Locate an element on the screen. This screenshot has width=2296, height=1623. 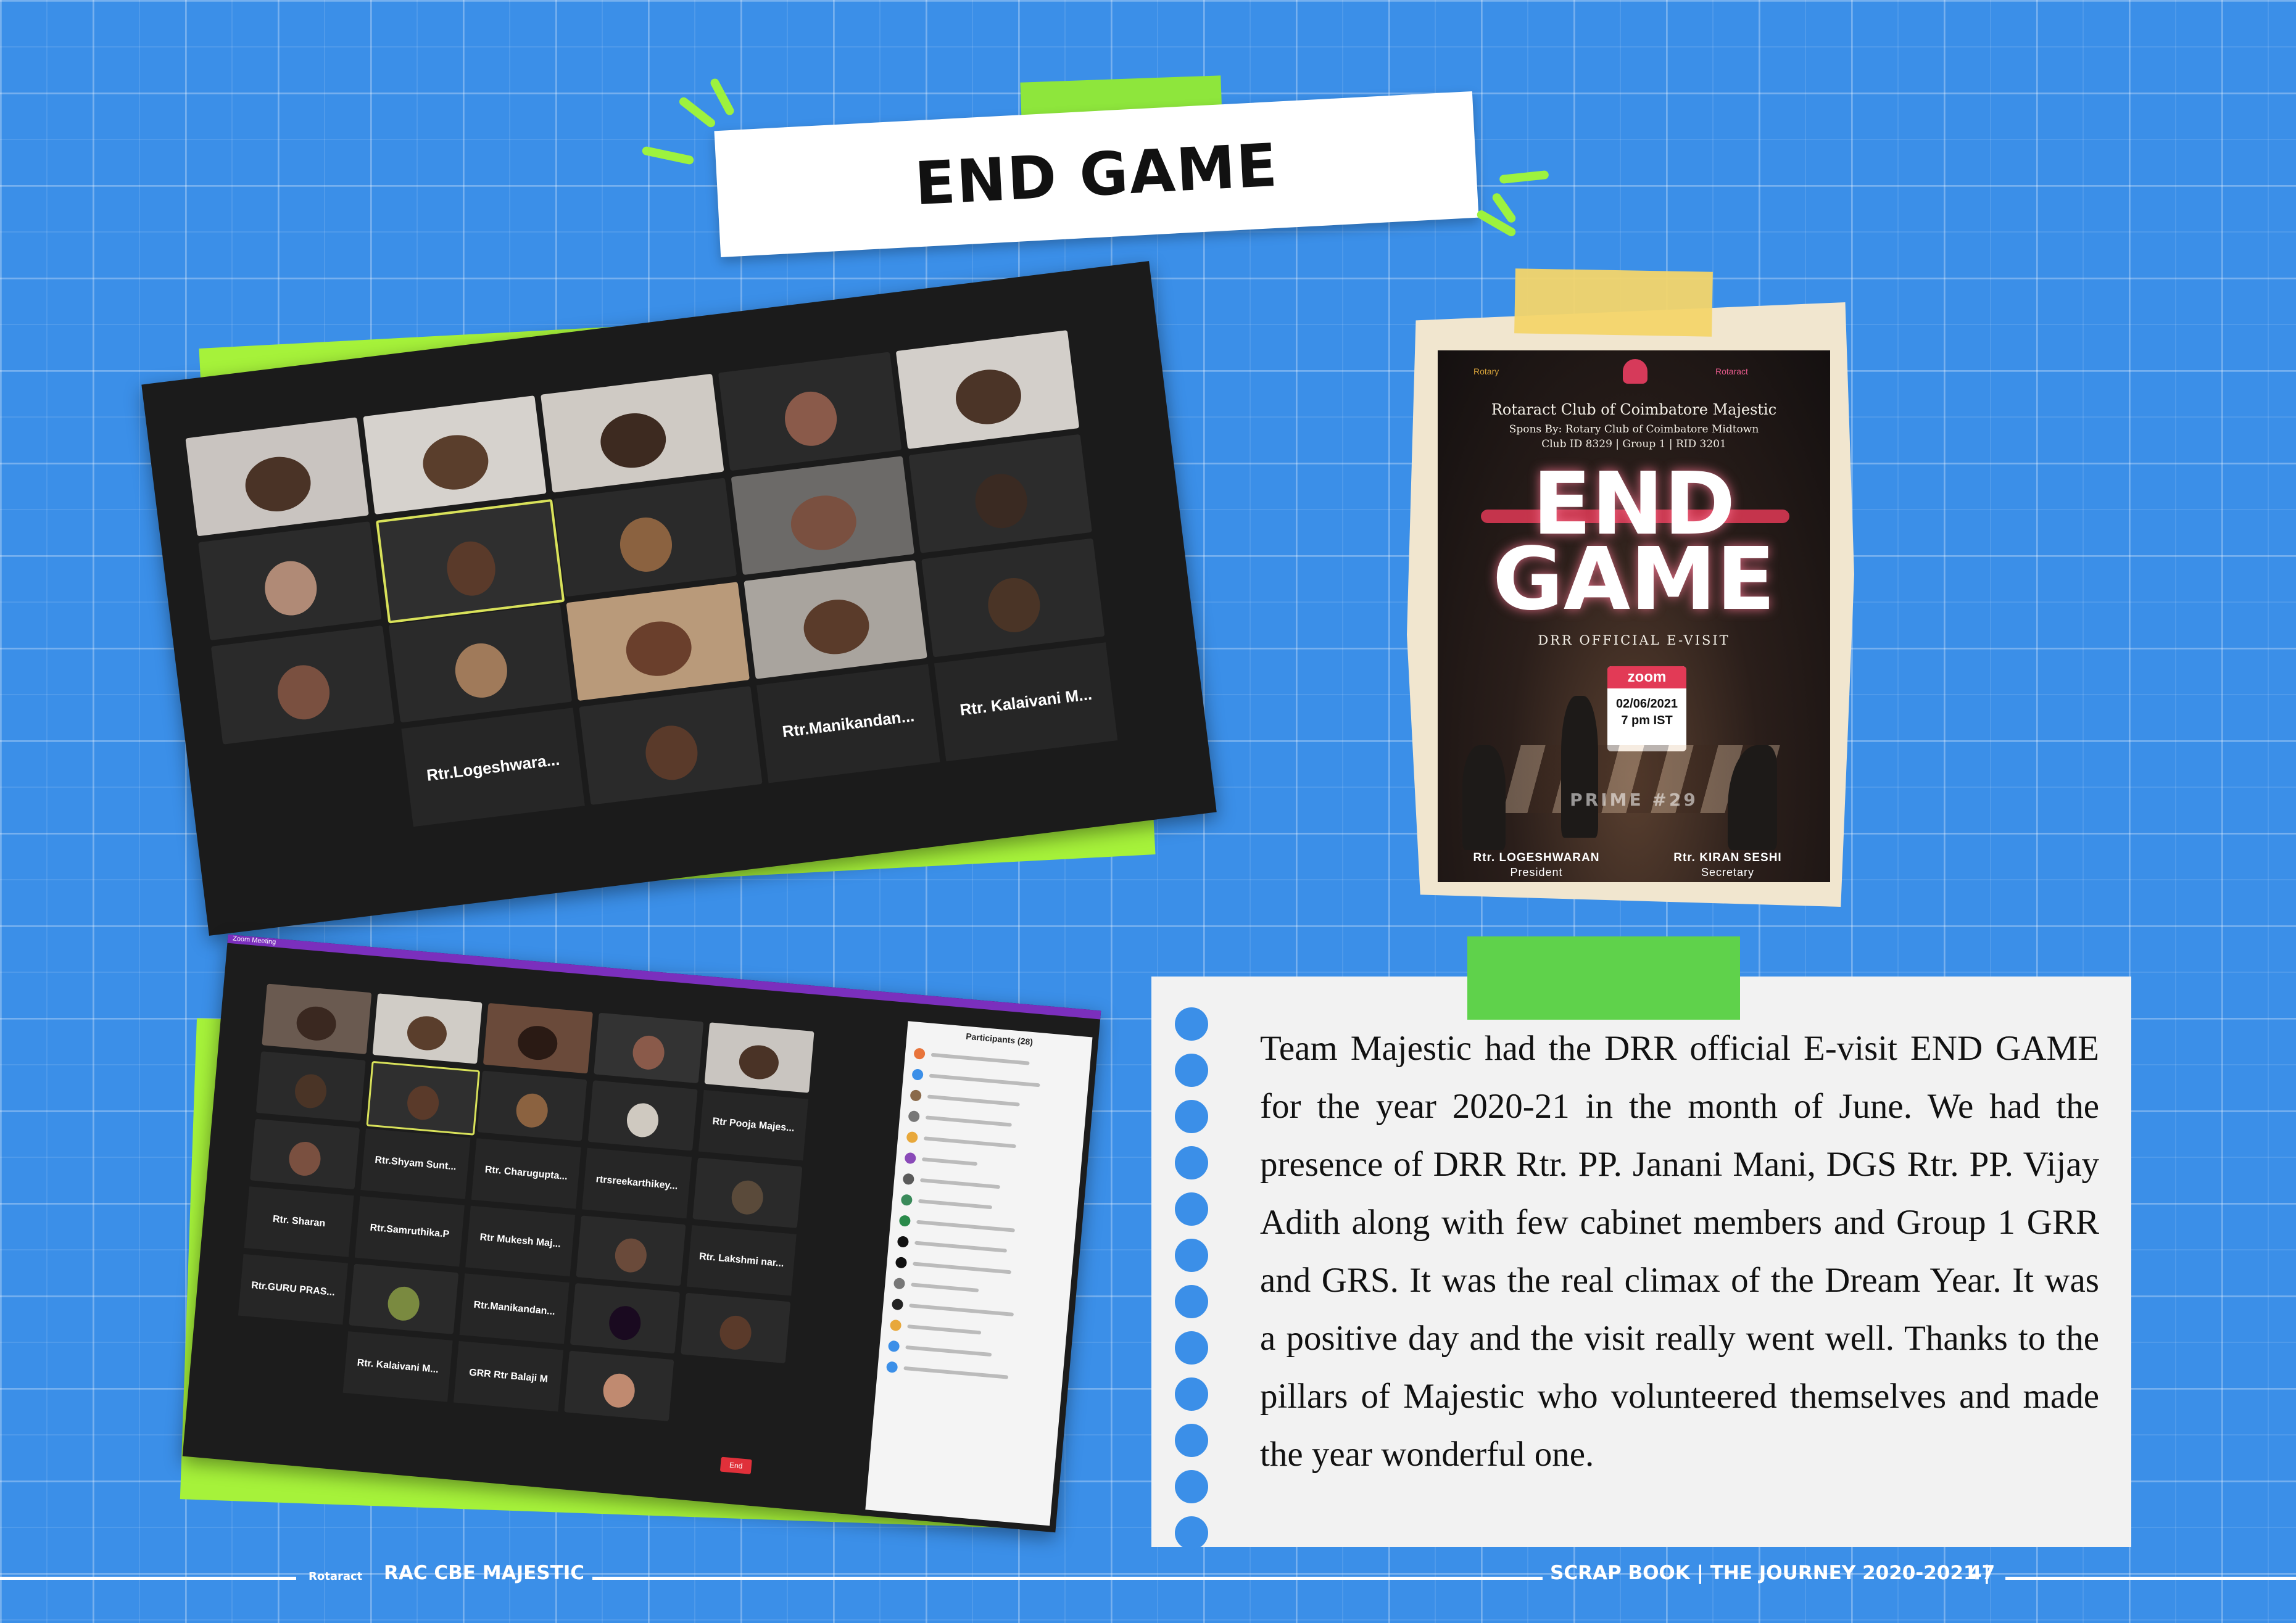
end-button: End is located at coordinates (735, 1465).